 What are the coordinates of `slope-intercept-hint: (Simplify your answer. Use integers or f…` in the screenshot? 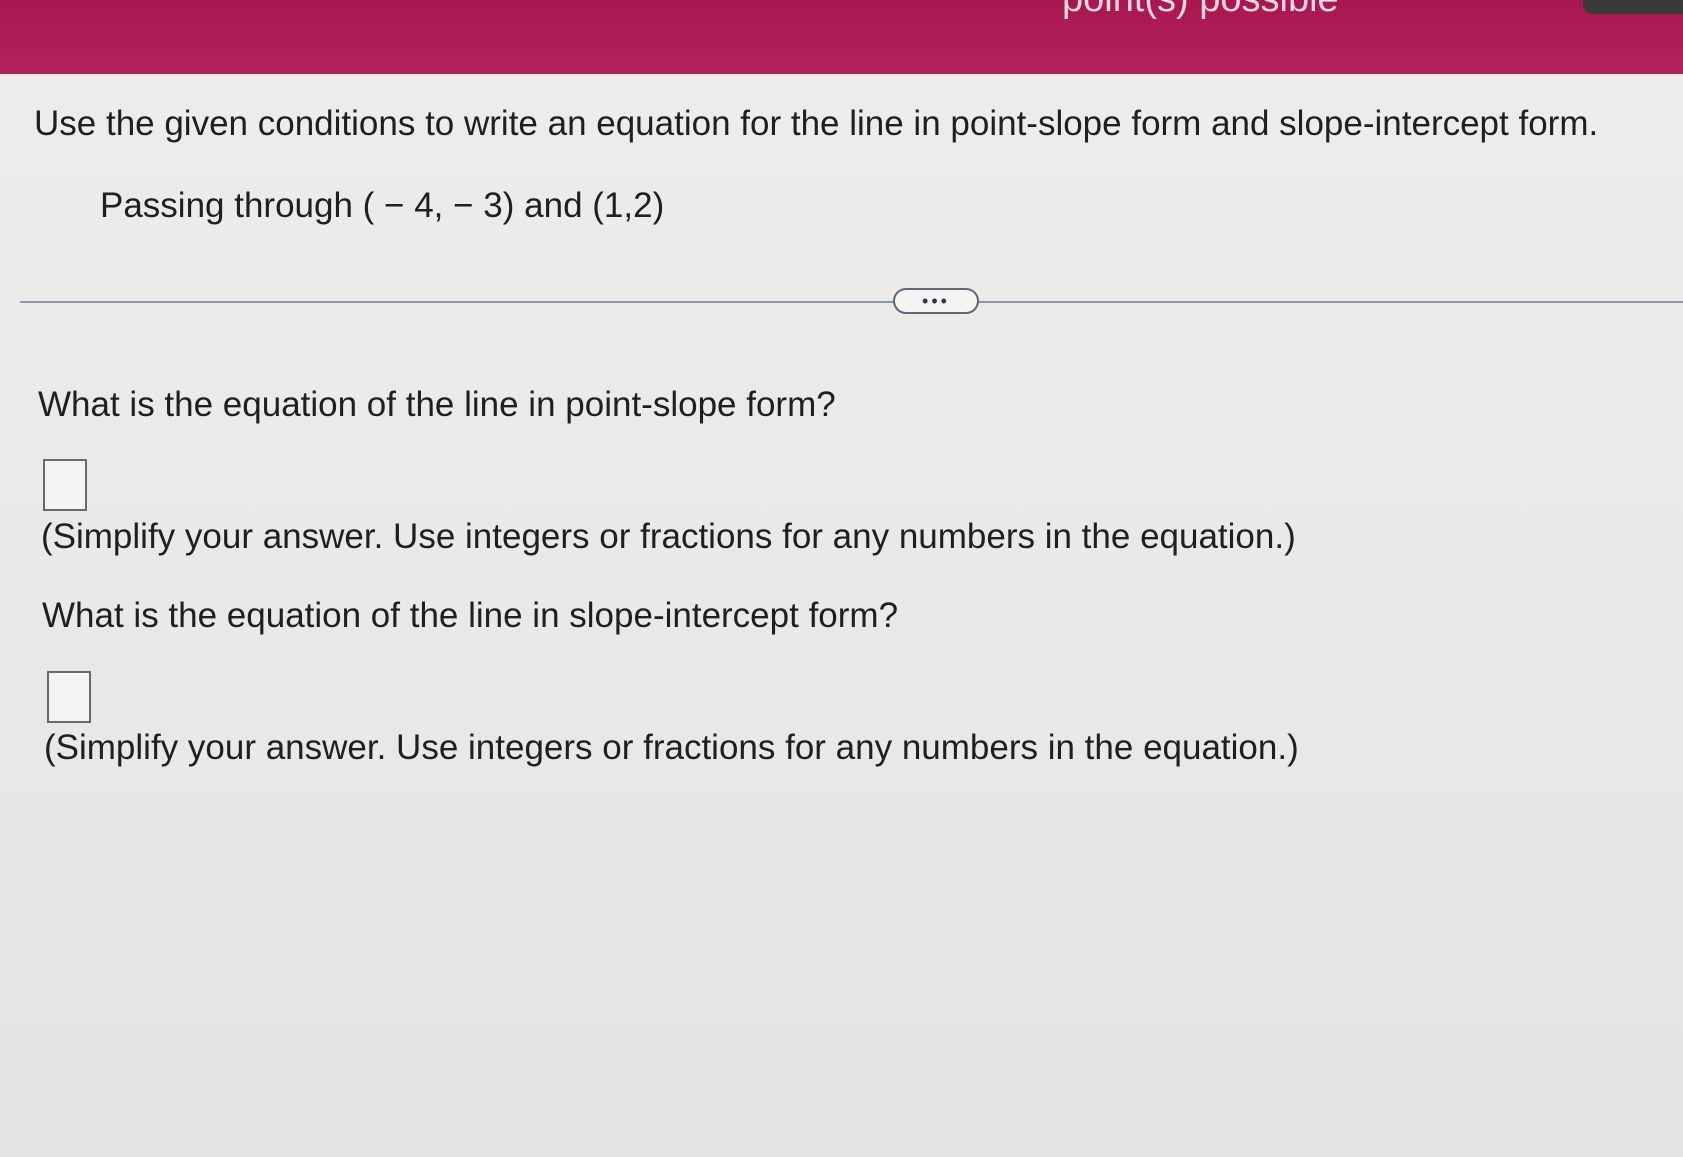 It's located at (671, 747).